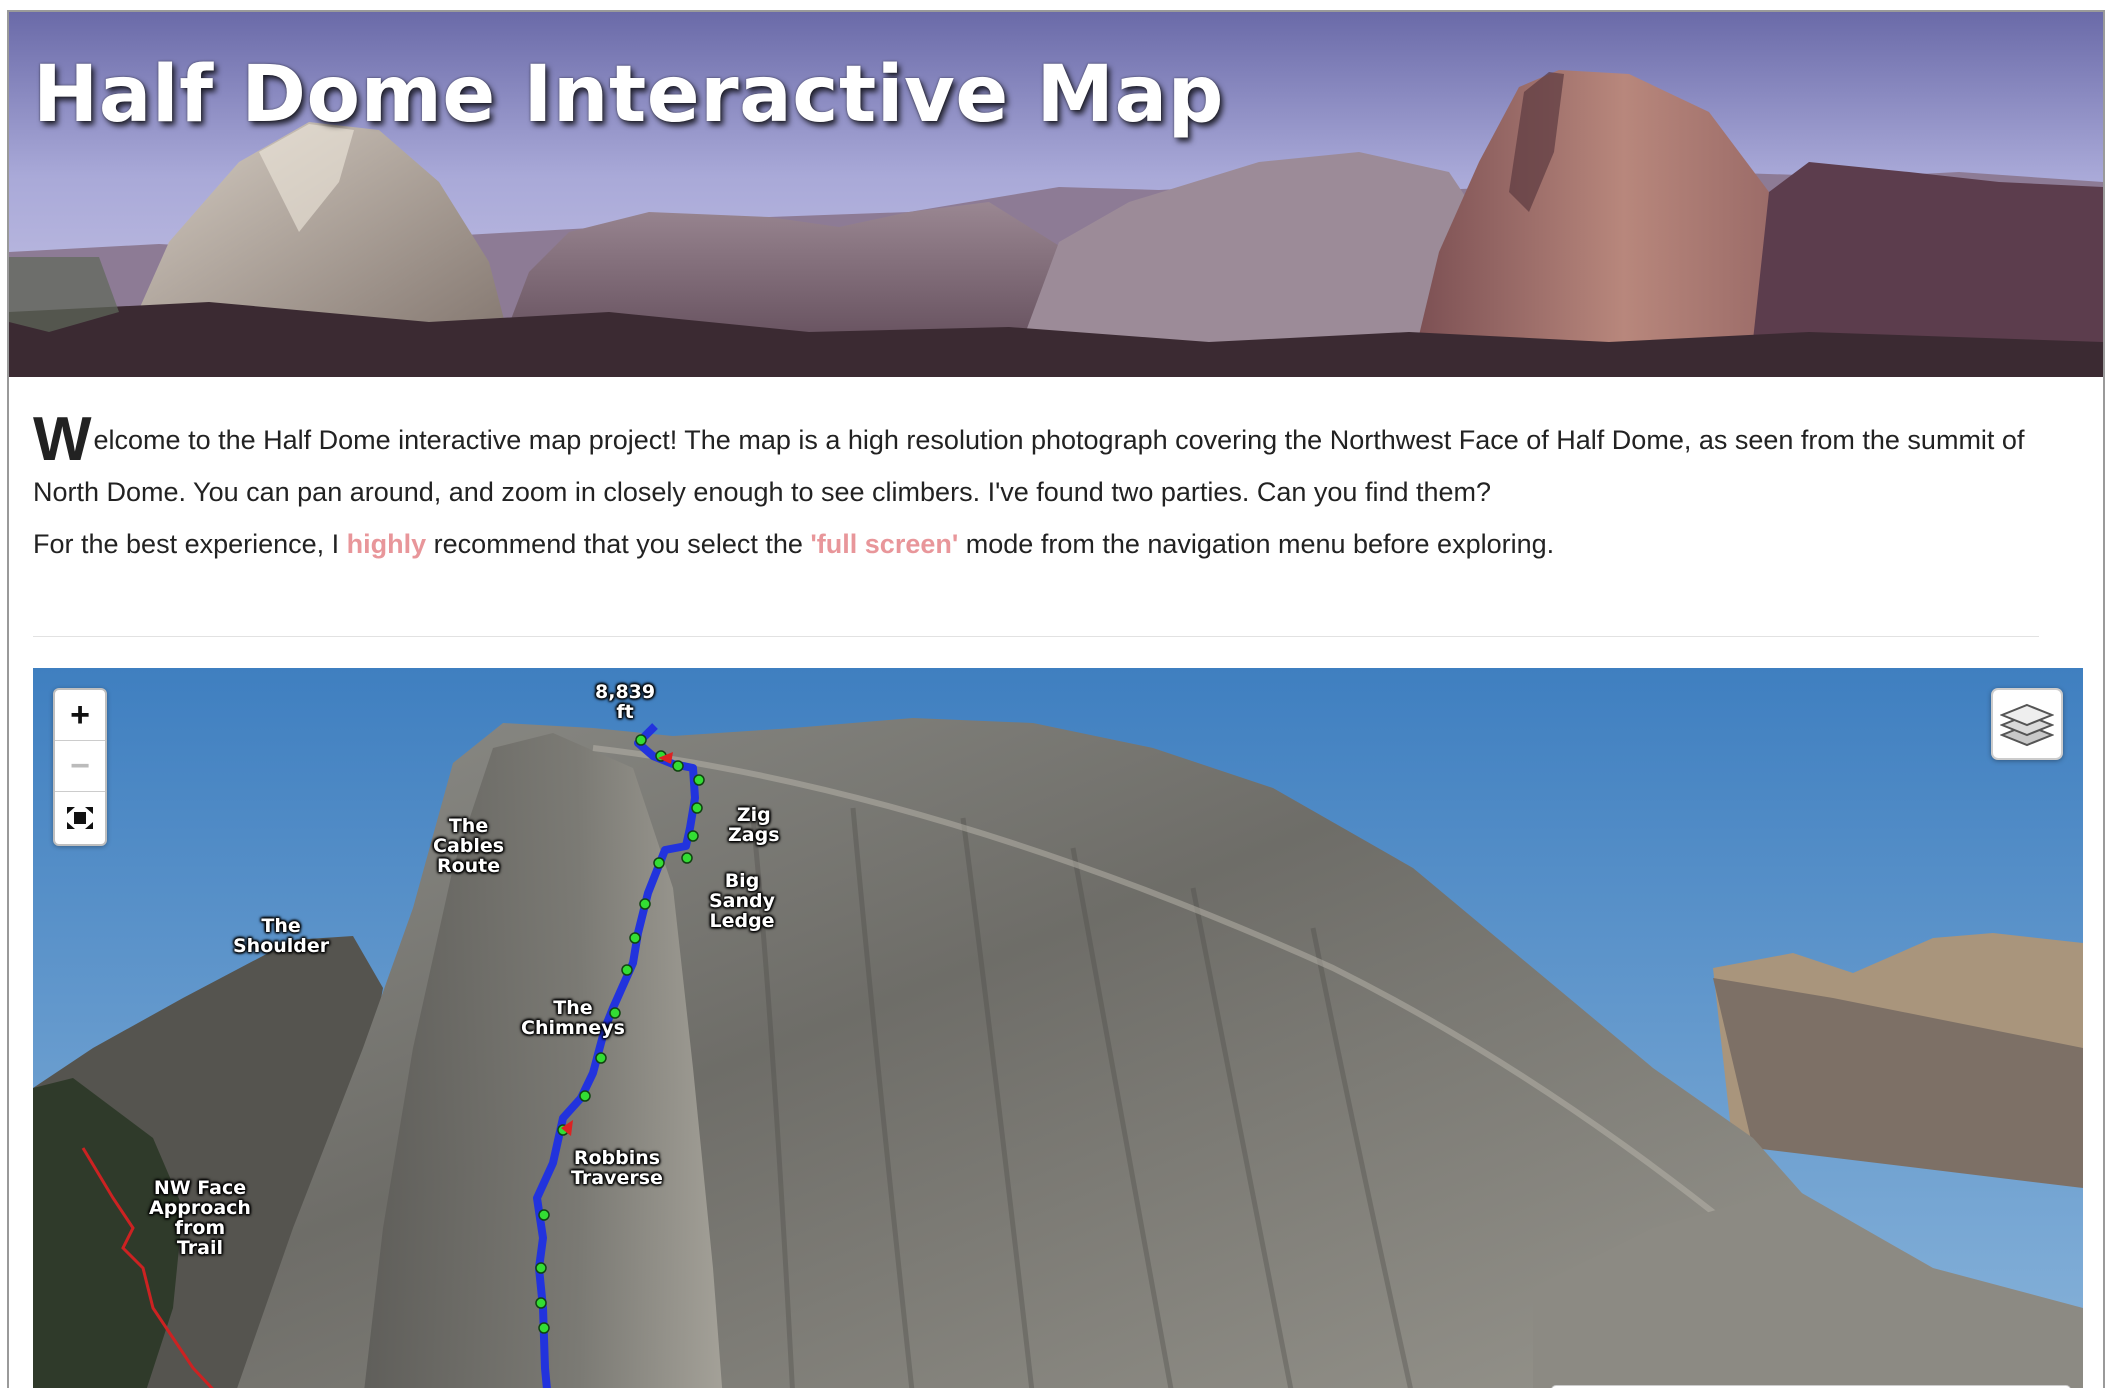 The width and height of the screenshot is (2110, 1388). What do you see at coordinates (618, 544) in the screenshot?
I see `intro-paragraph-2-text: recommend that you select the` at bounding box center [618, 544].